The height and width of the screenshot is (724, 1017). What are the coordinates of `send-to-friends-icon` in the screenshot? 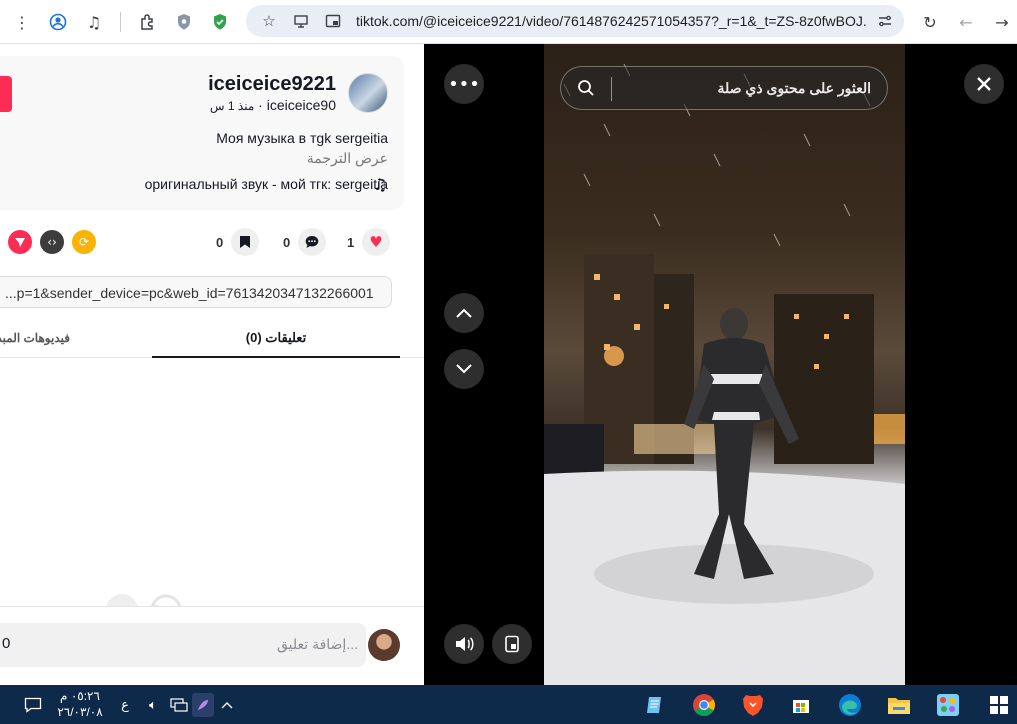 It's located at (20, 242).